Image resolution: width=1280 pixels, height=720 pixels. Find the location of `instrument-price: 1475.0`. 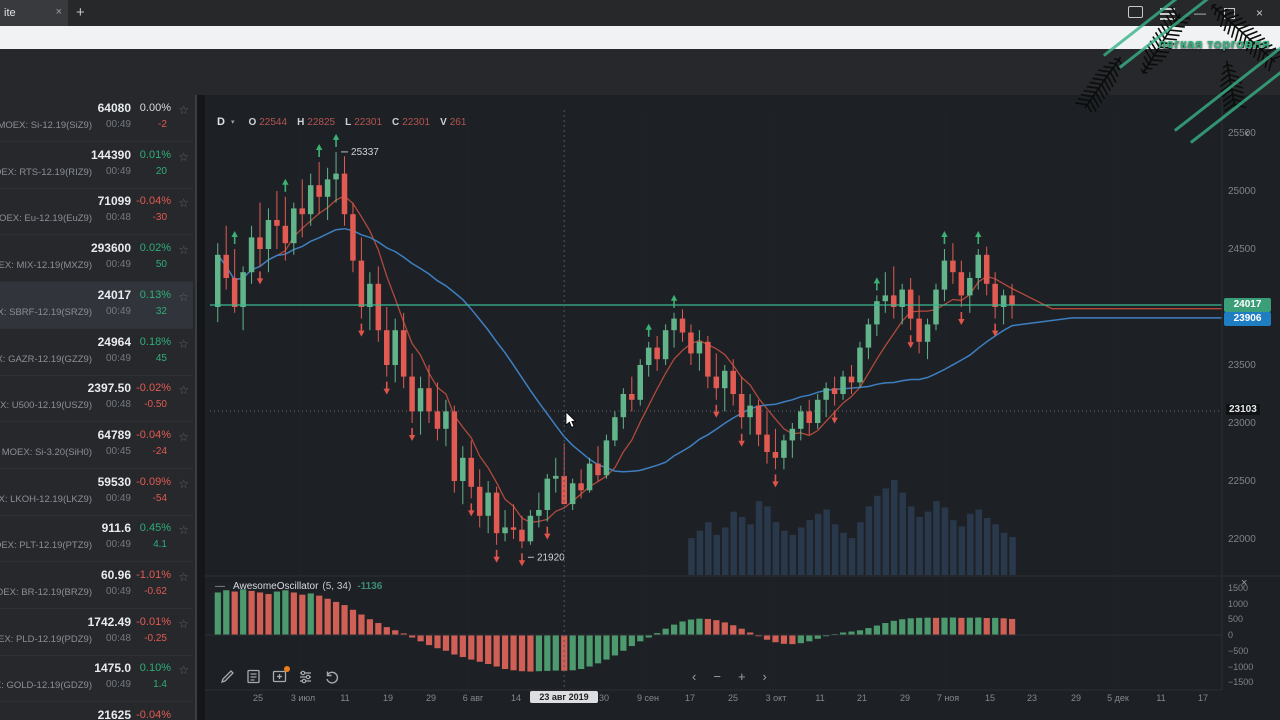

instrument-price: 1475.0 is located at coordinates (112, 668).